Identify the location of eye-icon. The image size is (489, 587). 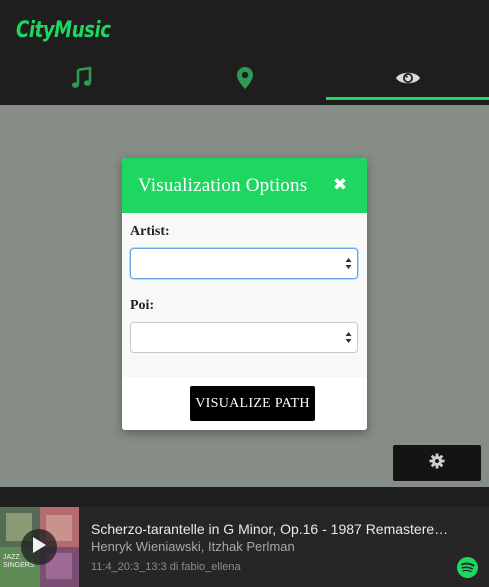
(408, 80).